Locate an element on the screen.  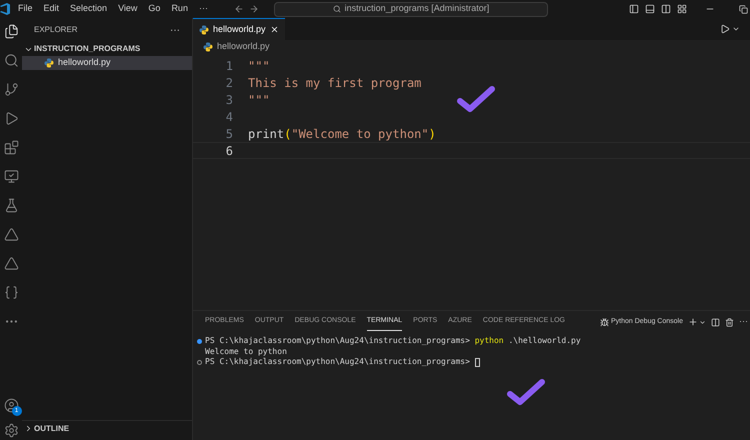
sidebar-title: EXPLORER is located at coordinates (56, 30).